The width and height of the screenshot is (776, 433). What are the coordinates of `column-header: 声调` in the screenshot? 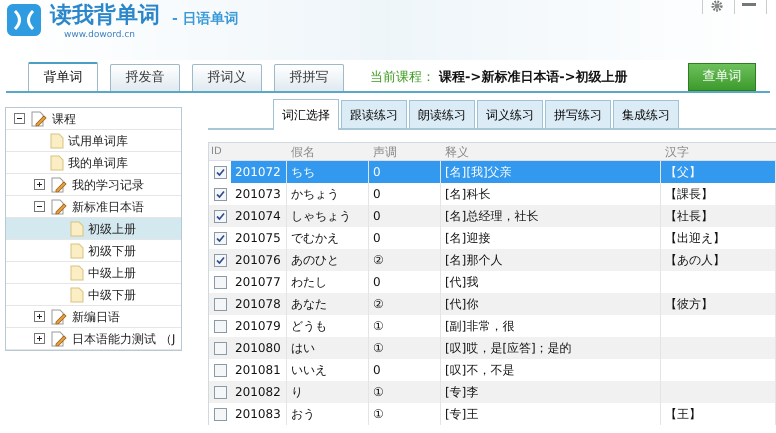 It's located at (385, 152).